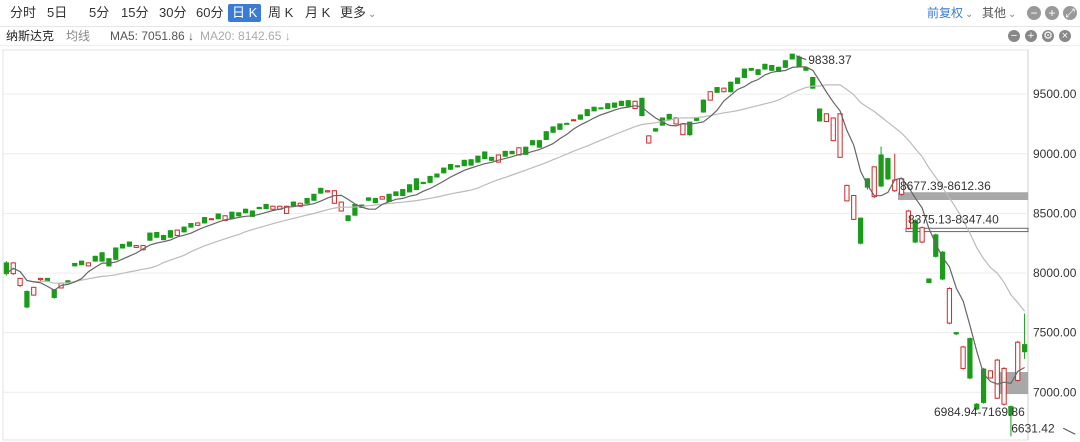  Describe the element at coordinates (1070, 13) in the screenshot. I see `fullscreen-icon: ⤢` at that location.